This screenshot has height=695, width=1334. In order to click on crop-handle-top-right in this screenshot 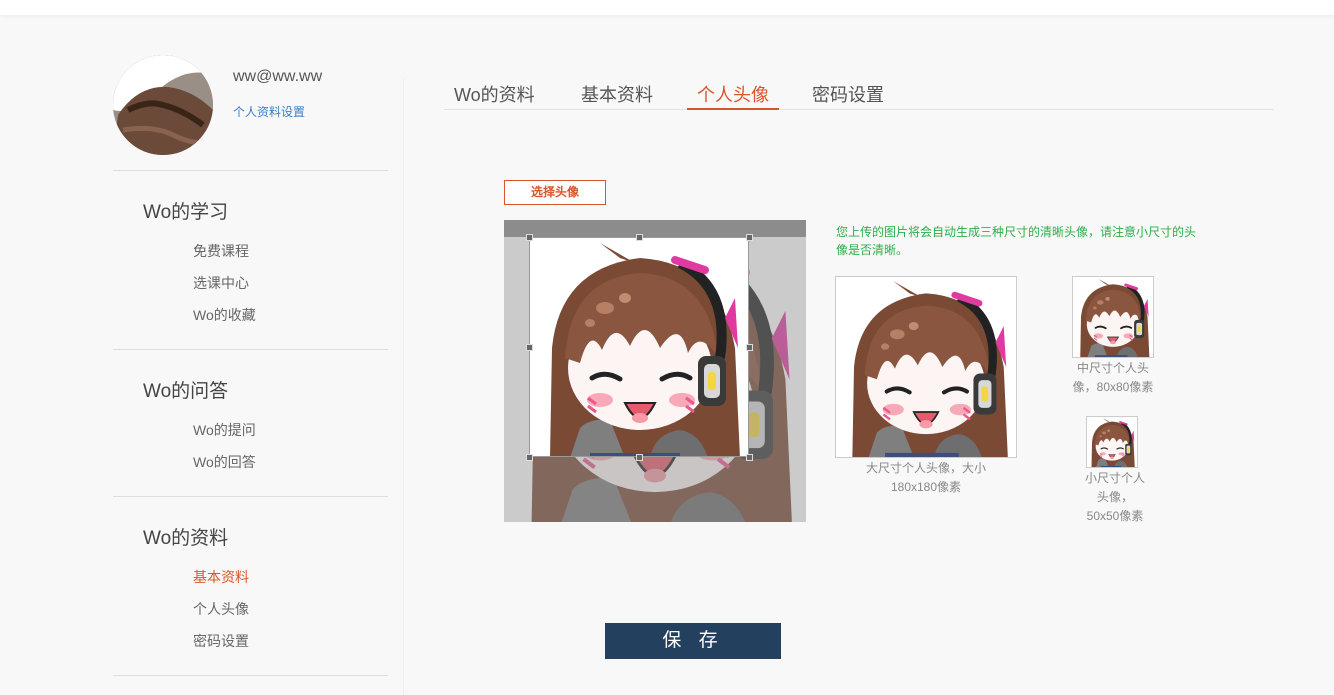, I will do `click(749, 237)`.